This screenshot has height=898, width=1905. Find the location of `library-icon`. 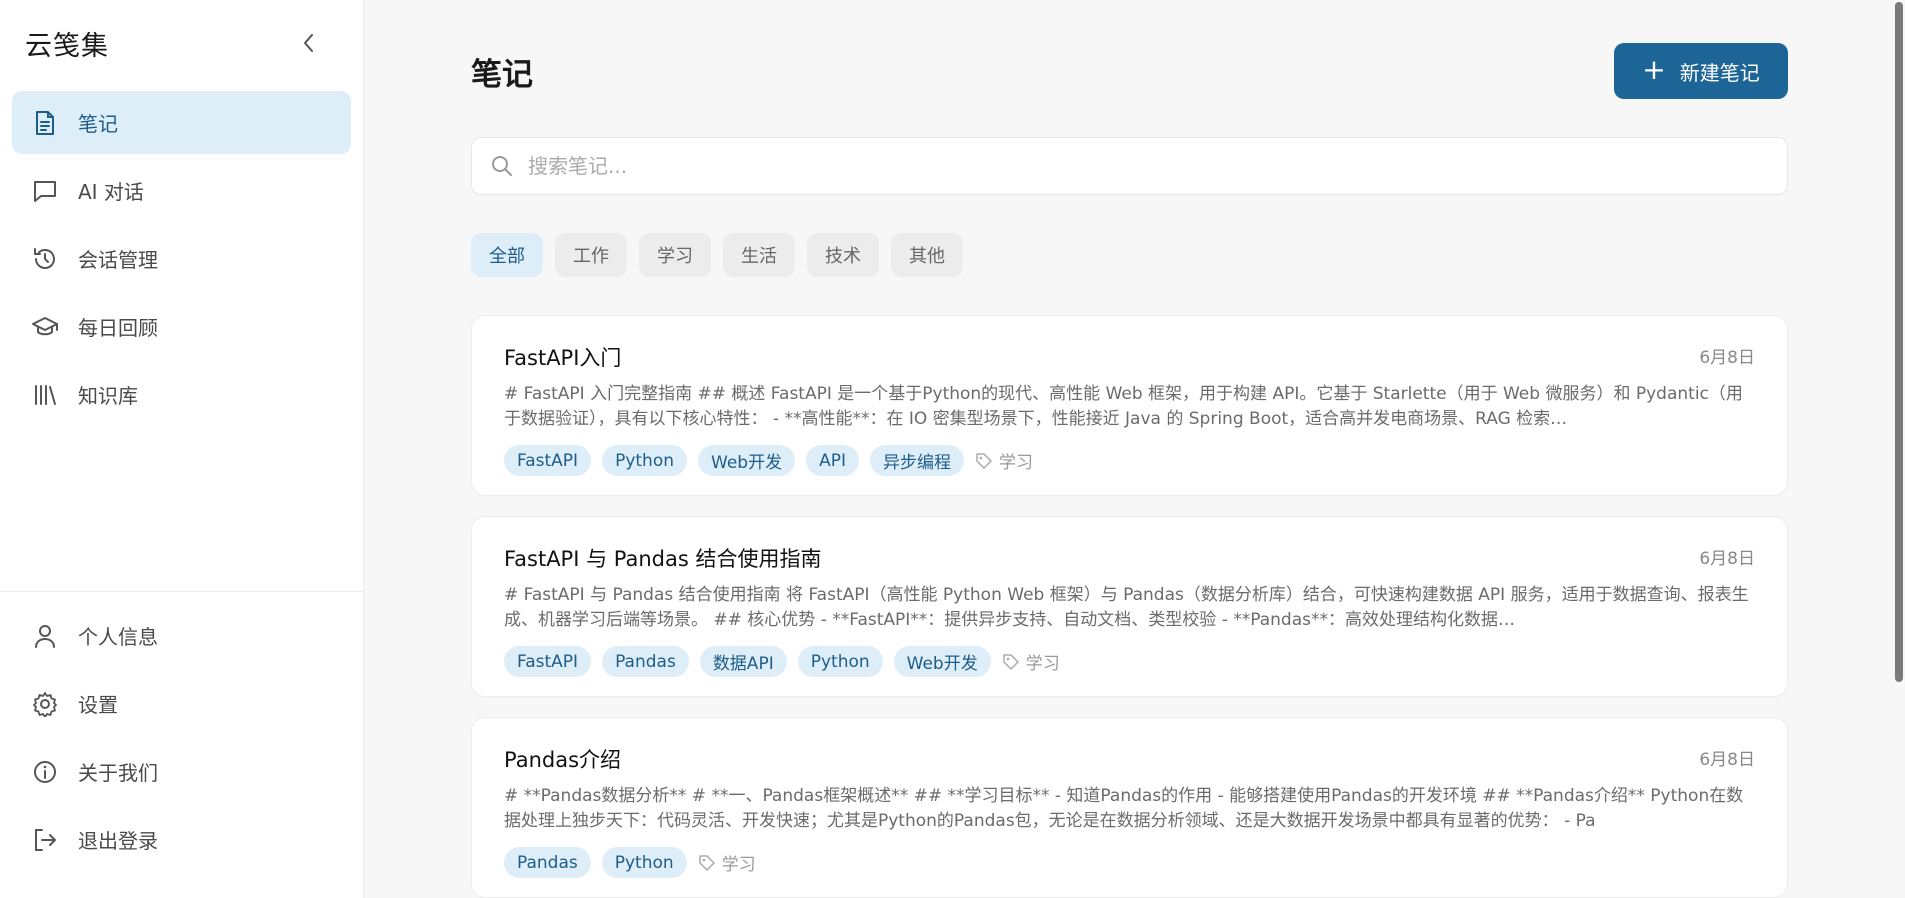

library-icon is located at coordinates (45, 395).